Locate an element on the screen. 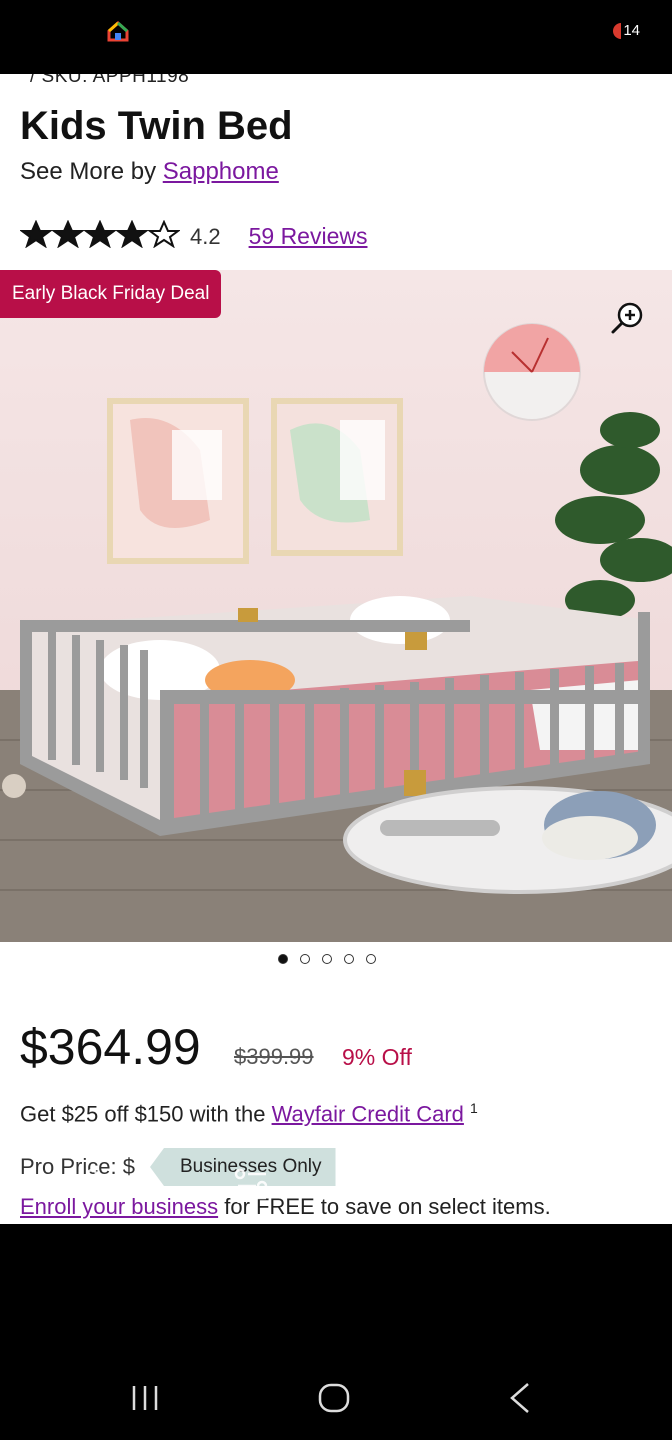 The image size is (672, 1440). home-icon is located at coordinates (334, 1398).